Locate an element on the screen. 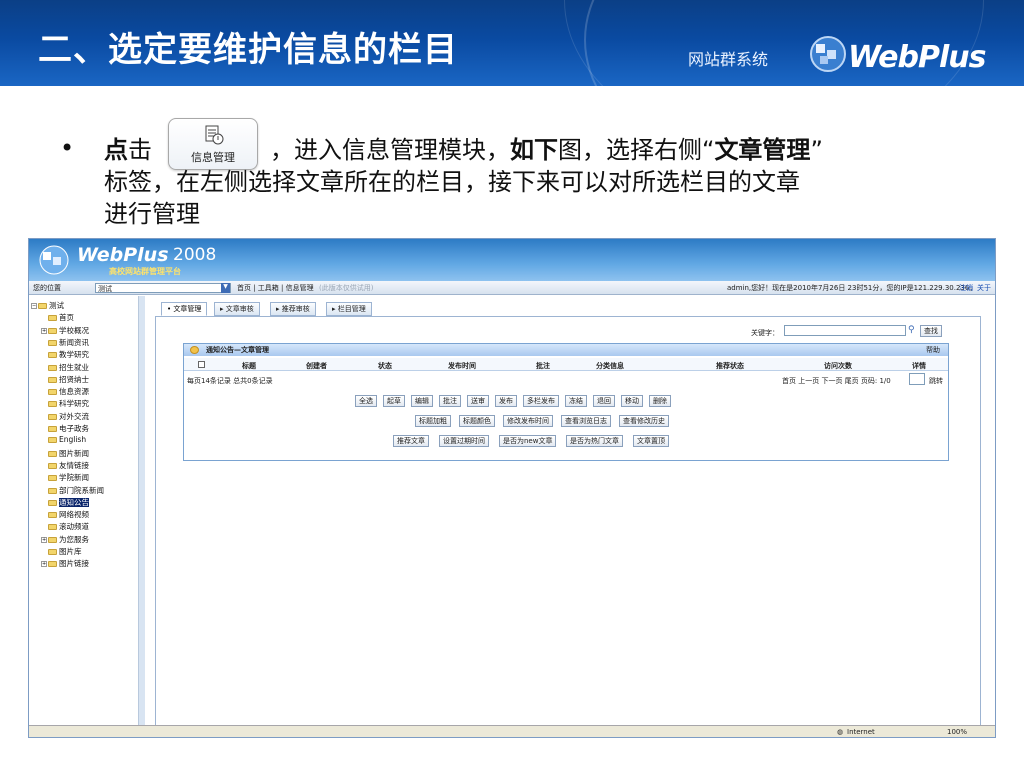 The width and height of the screenshot is (1024, 768). tree-item: 图片库 is located at coordinates (61, 551).